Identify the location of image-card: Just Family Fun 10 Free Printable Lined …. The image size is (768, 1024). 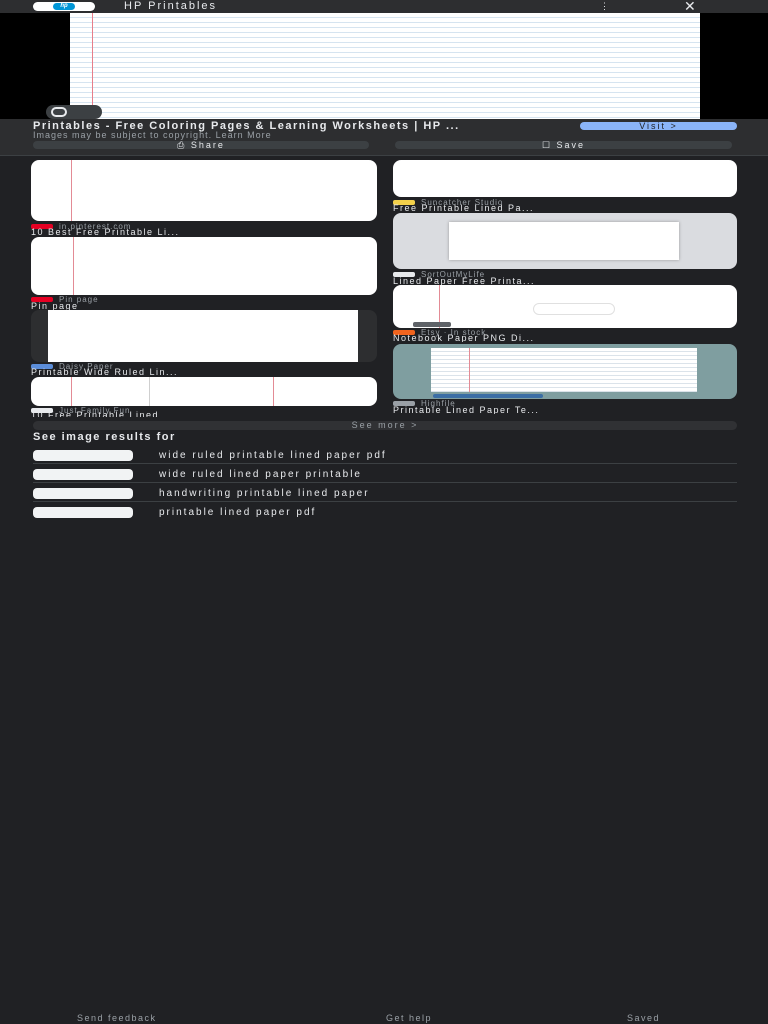
(204, 397).